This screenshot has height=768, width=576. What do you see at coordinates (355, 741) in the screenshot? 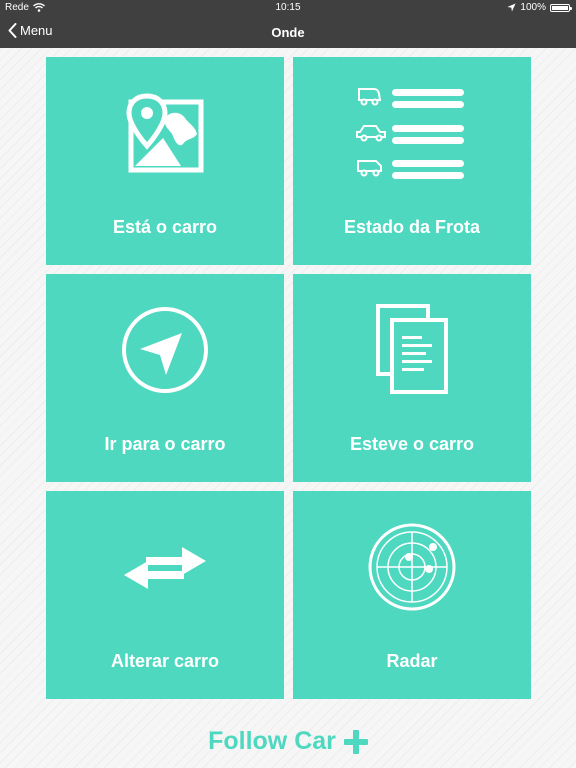
I see `plus-icon` at bounding box center [355, 741].